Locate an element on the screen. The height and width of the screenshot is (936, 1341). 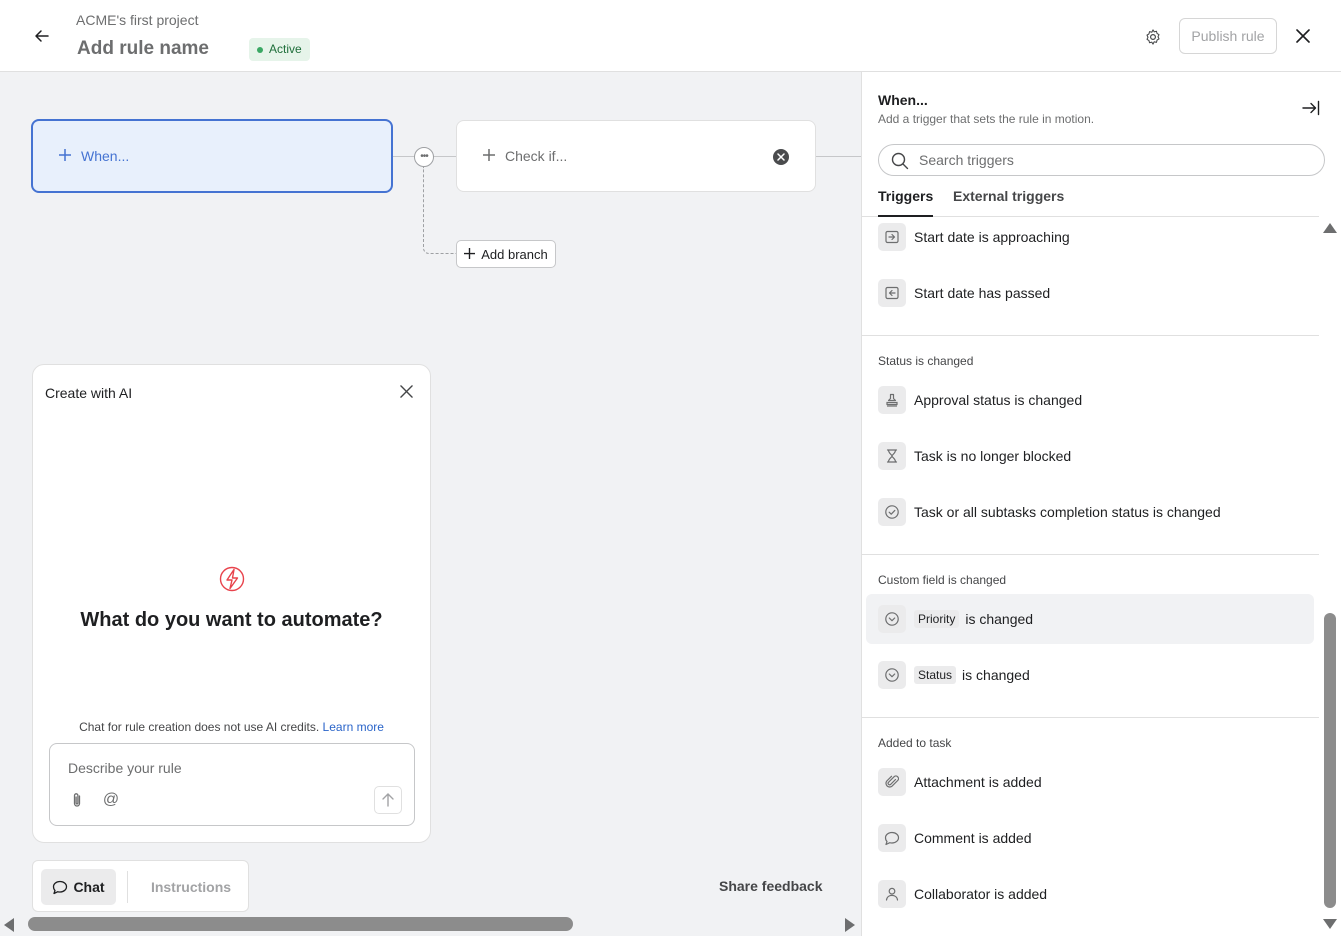
project-name: ACME's first project is located at coordinates (137, 20).